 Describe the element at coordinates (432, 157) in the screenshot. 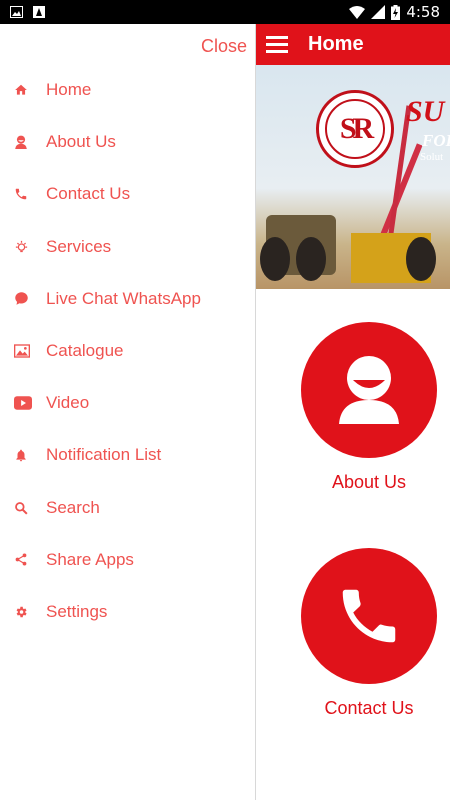

I see `brand-tagline: Solut` at that location.